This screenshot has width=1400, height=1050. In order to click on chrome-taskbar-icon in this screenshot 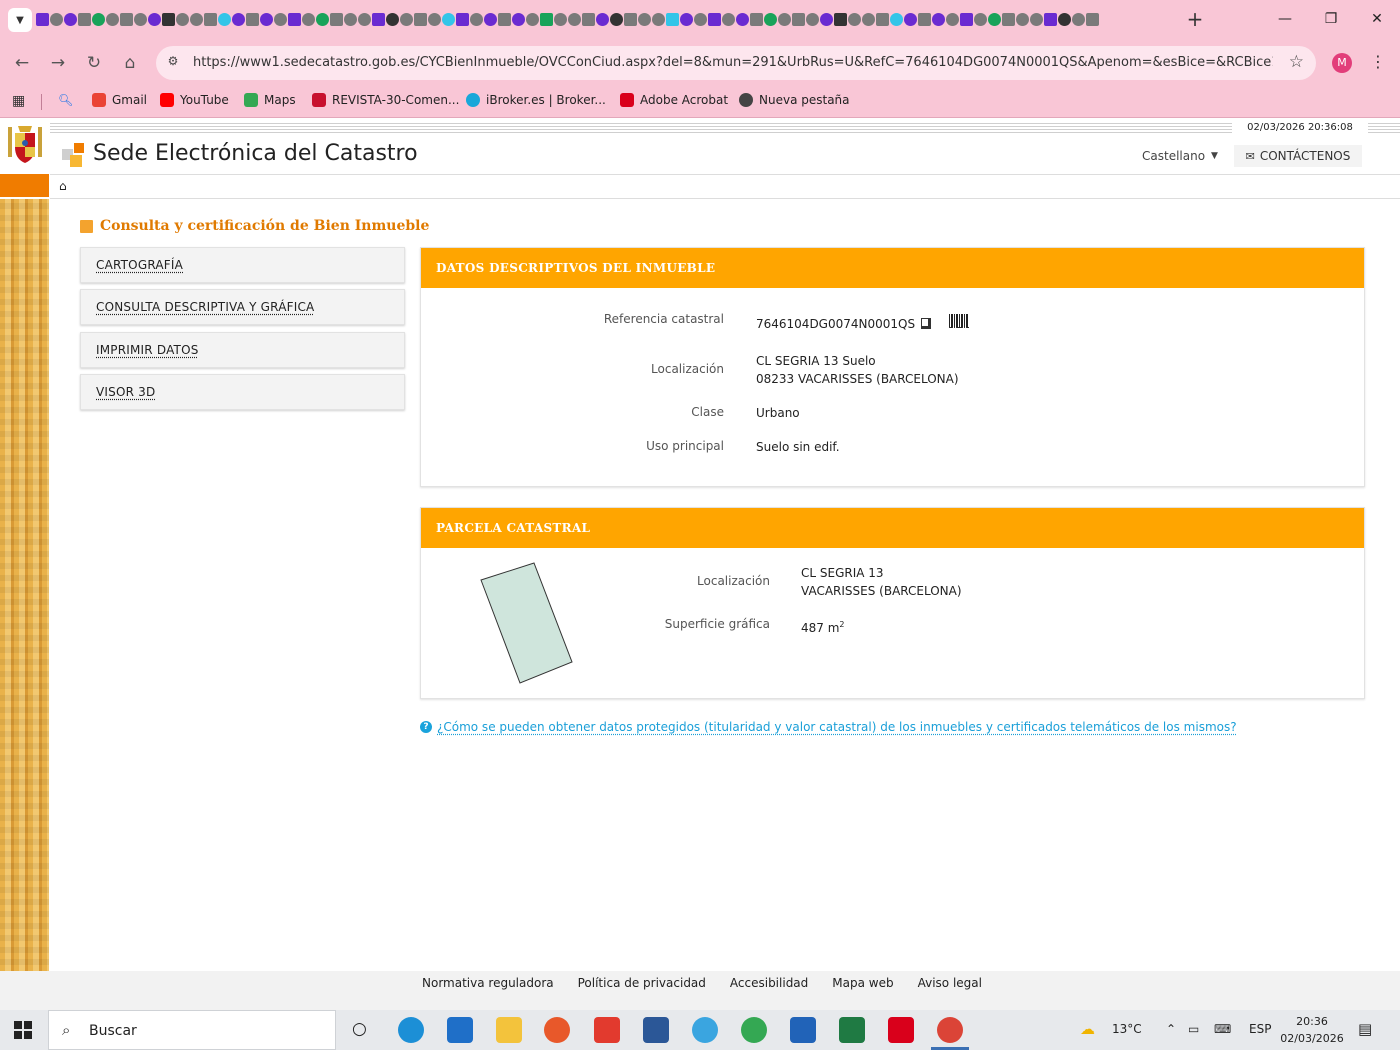, I will do `click(754, 1030)`.